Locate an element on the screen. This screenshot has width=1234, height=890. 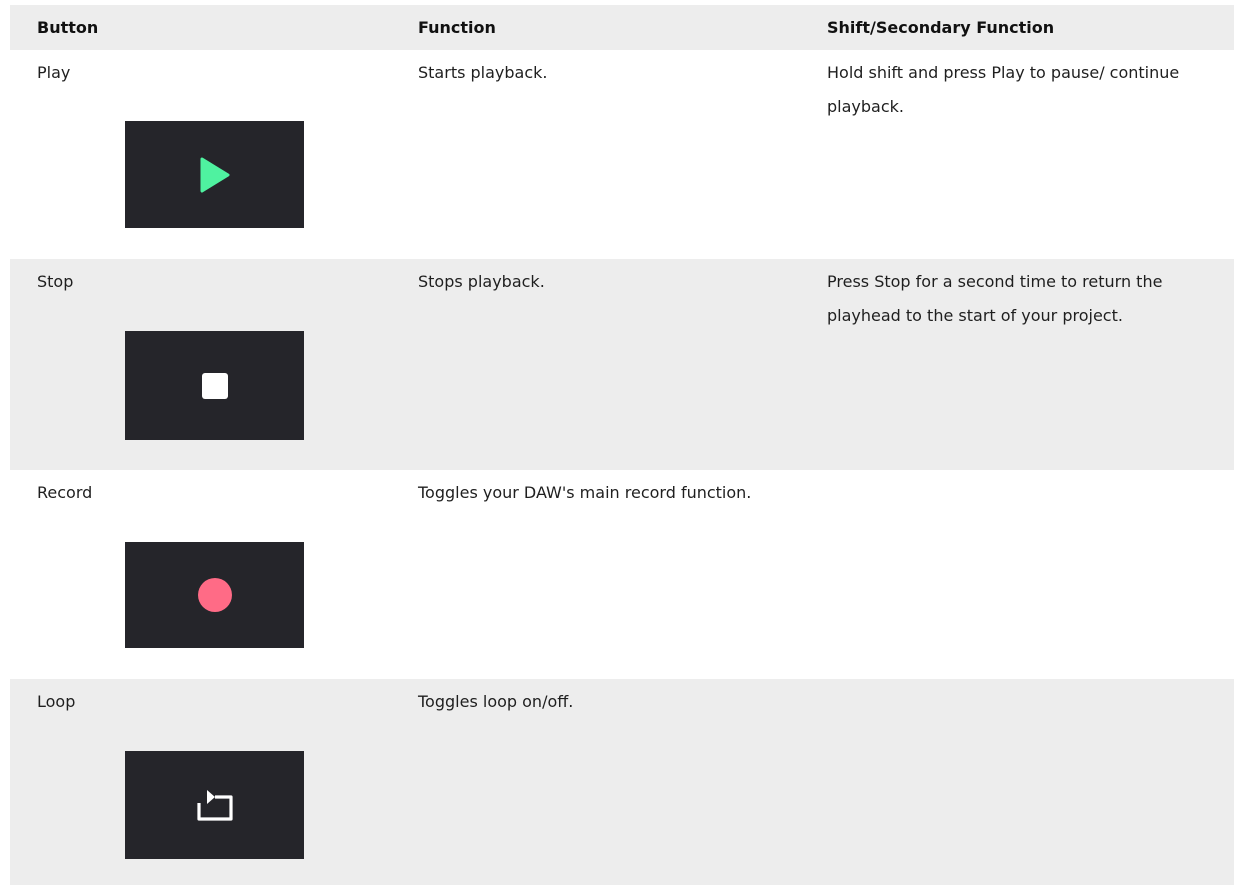
header-button: Button is located at coordinates (68, 27).